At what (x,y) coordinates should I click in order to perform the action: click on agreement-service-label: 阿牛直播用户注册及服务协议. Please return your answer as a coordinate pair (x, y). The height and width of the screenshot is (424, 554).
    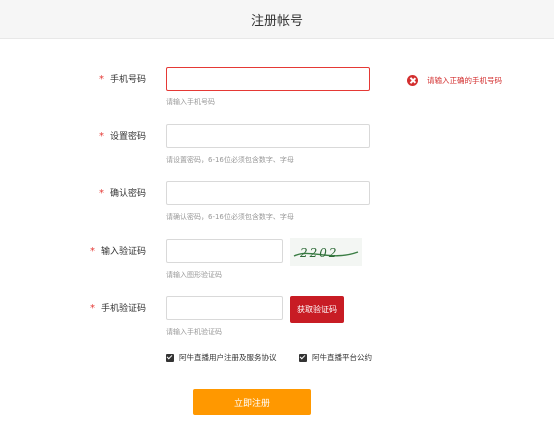
    Looking at the image, I should click on (228, 357).